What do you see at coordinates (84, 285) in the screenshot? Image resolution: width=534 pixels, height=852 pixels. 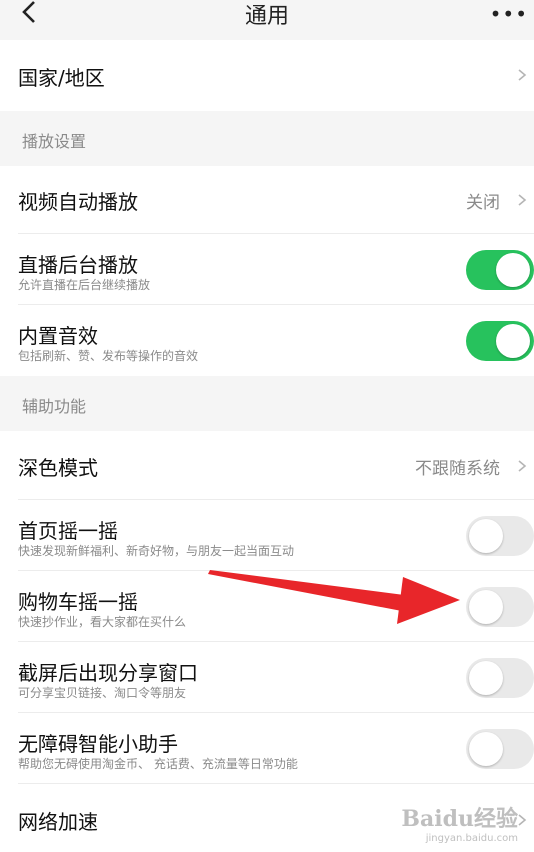 I see `live-background-desc: 允许直播在后台继续播放` at bounding box center [84, 285].